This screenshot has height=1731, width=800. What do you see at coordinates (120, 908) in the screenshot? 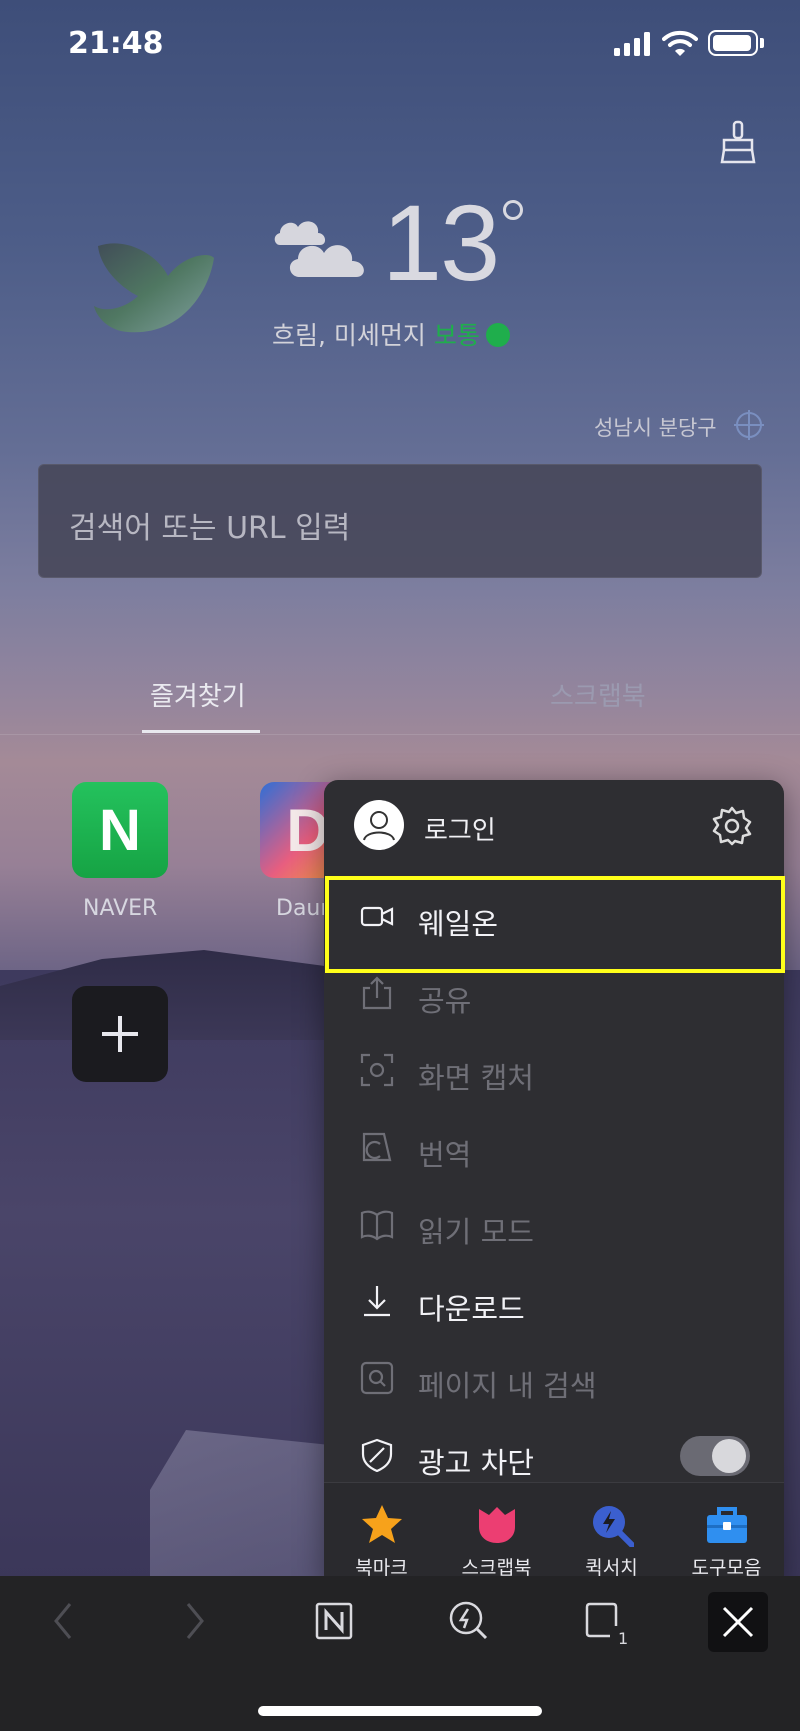
I see `quick-link-label-naver: NAVER` at bounding box center [120, 908].